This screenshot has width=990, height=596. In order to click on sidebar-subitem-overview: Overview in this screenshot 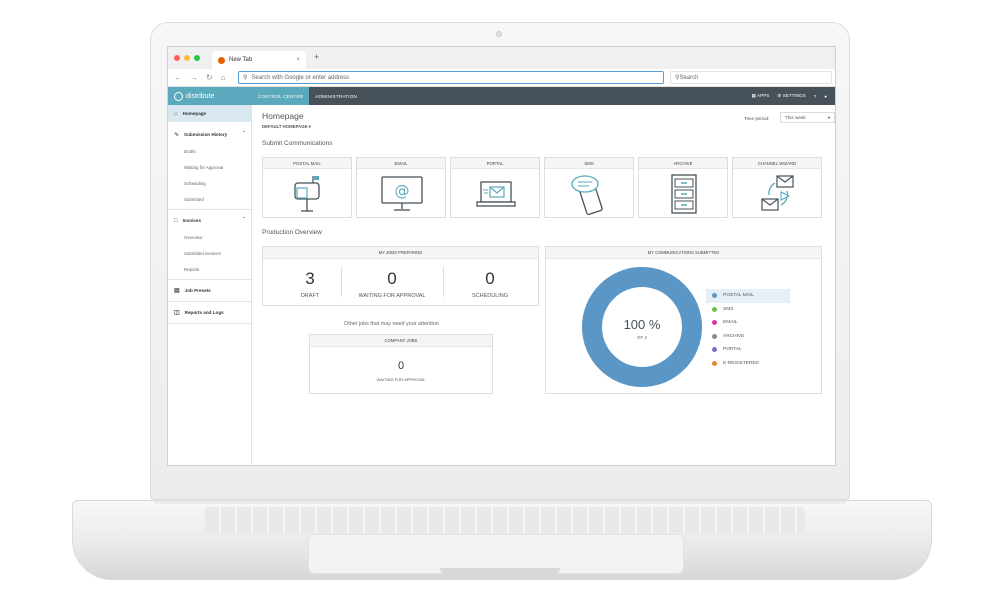, I will do `click(209, 237)`.